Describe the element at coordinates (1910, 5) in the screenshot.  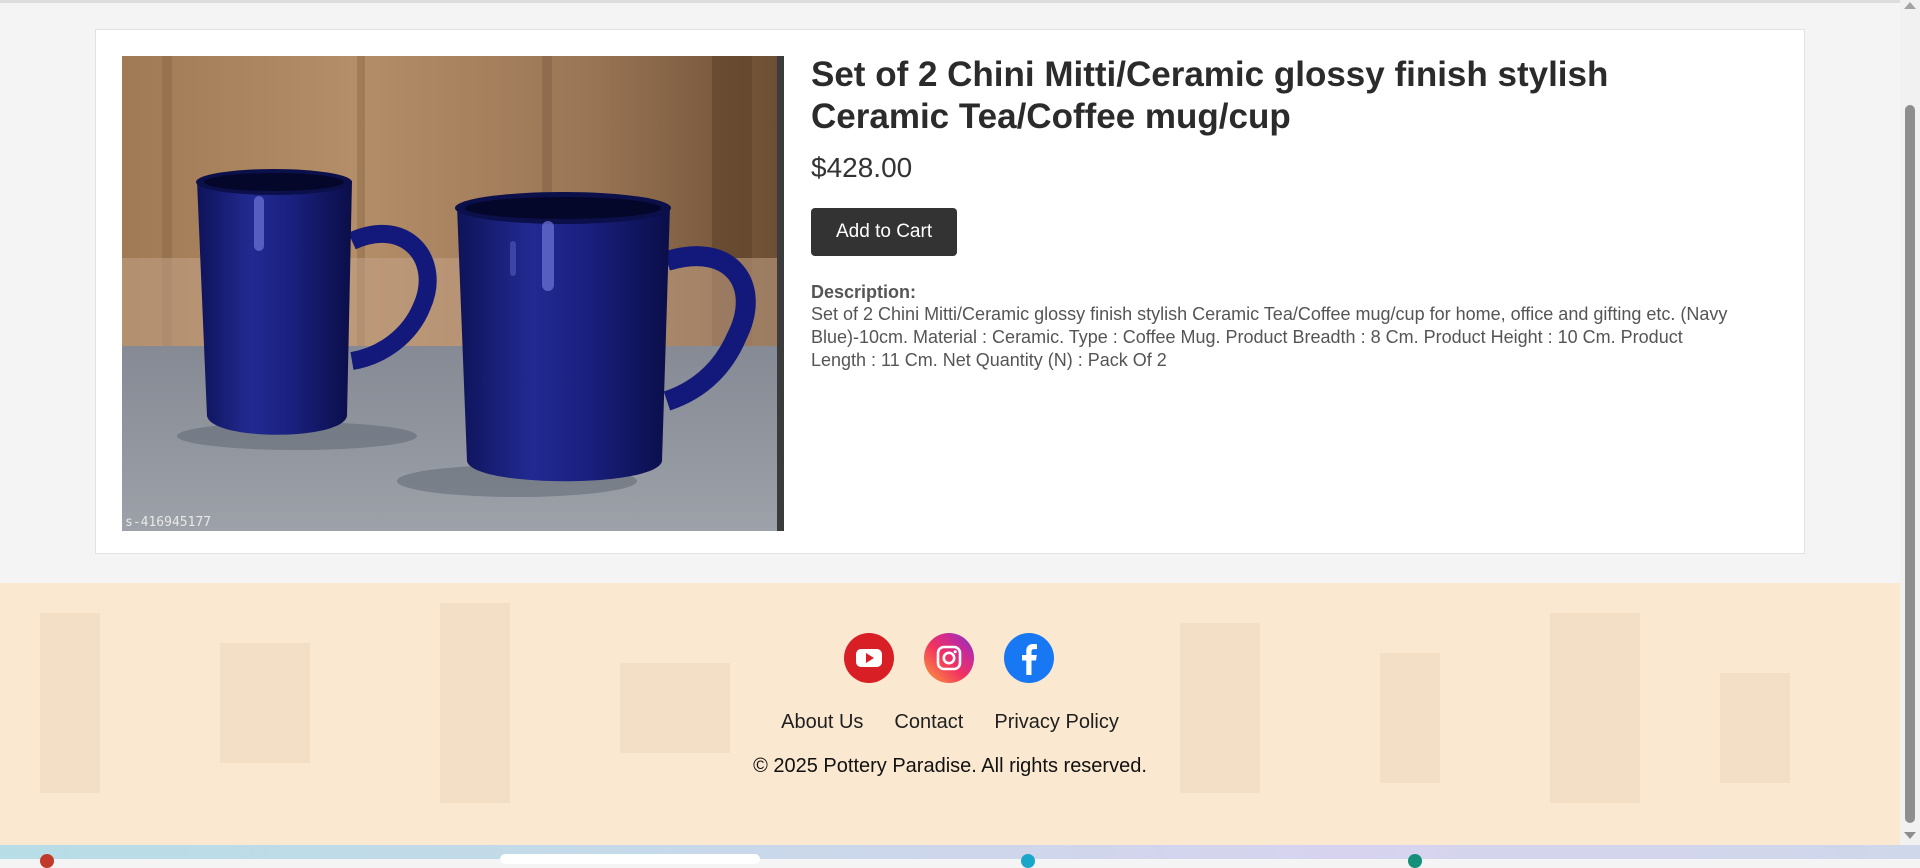
I see `scroll-up-arrow-icon` at that location.